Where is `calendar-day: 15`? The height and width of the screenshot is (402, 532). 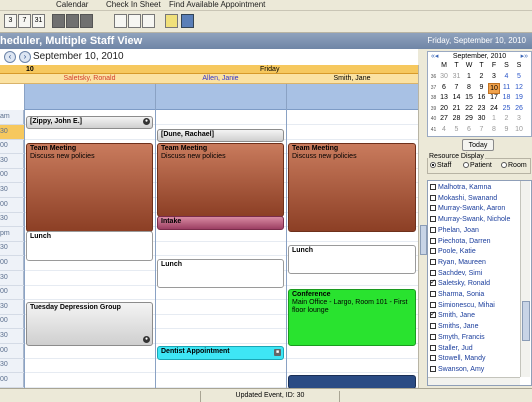
calendar-day: 15 is located at coordinates (469, 97).